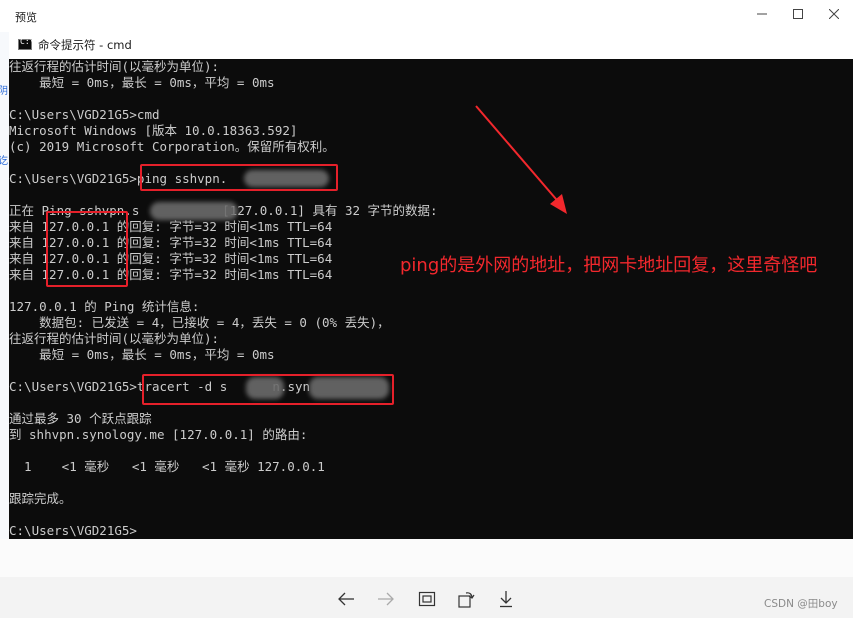  What do you see at coordinates (609, 265) in the screenshot?
I see `annotation-text: ping的是外网的地址，把网卡地址回复，这里奇怪吧` at bounding box center [609, 265].